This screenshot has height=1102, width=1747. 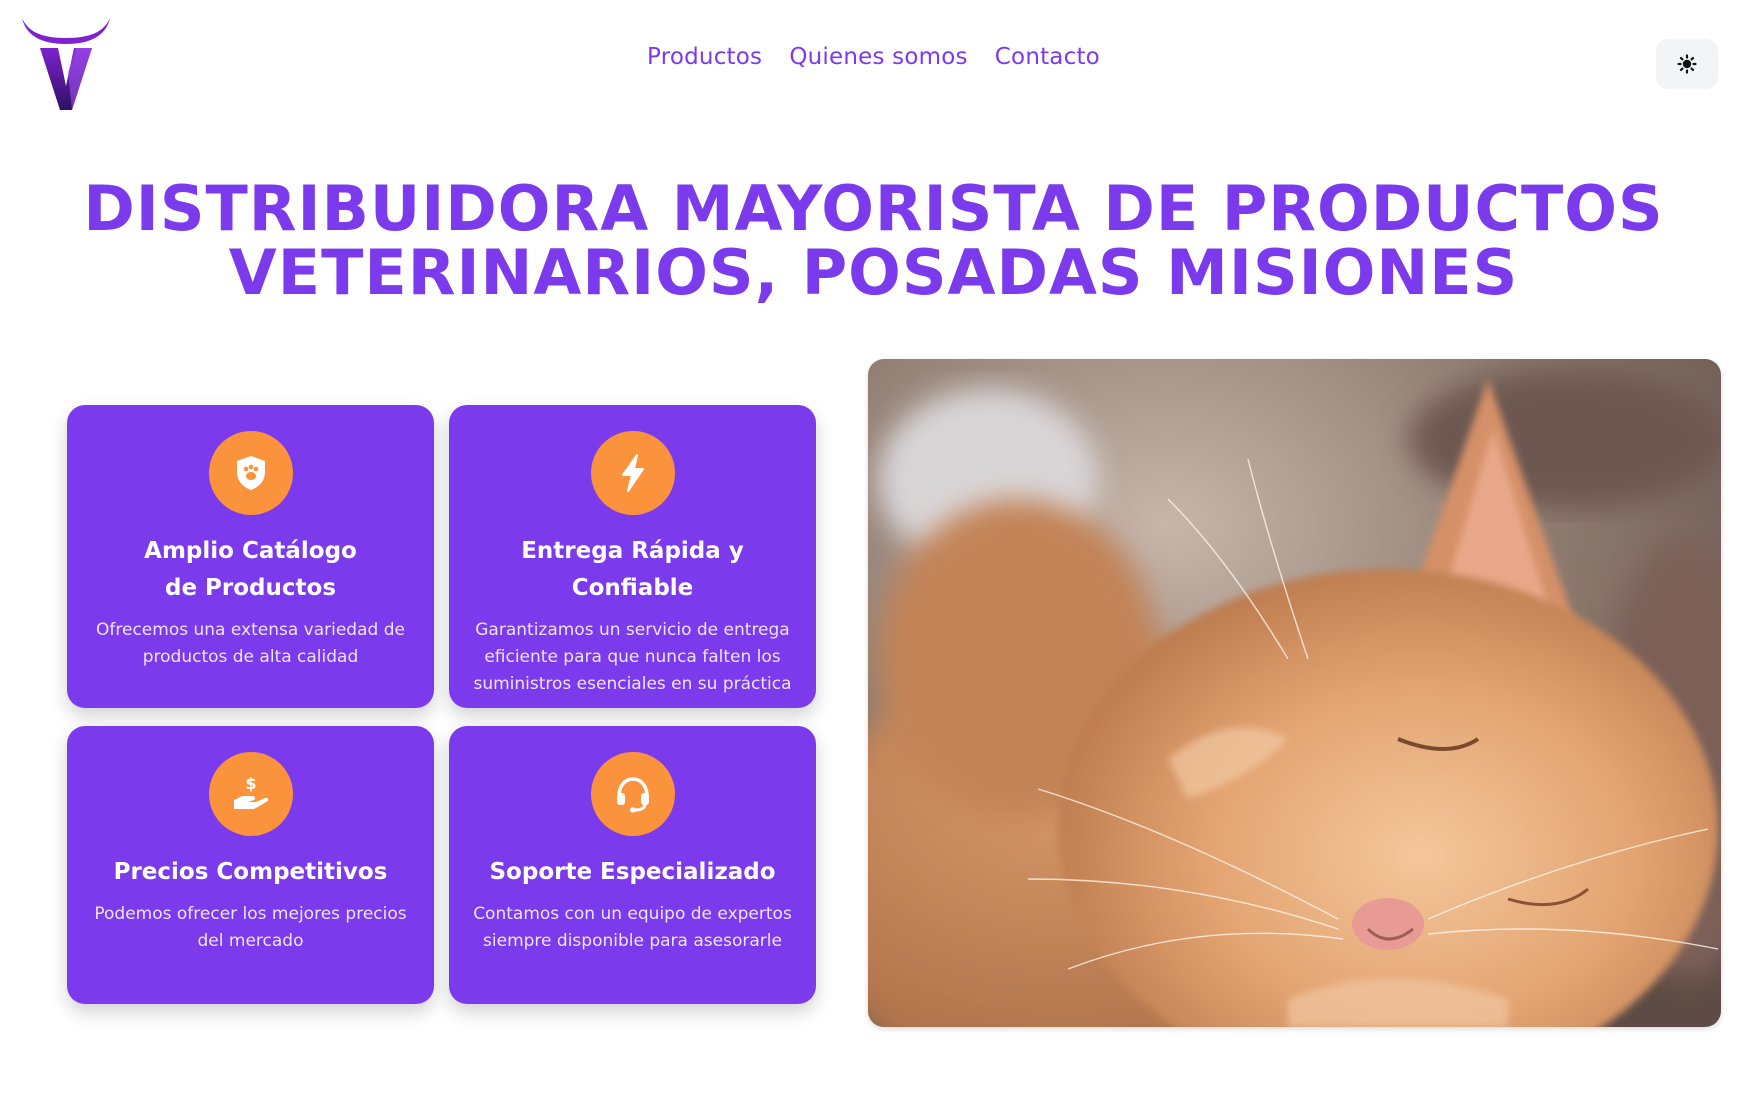 I want to click on title-line-2: VETERINARIOS, POSADAS MISIONES, so click(x=873, y=272).